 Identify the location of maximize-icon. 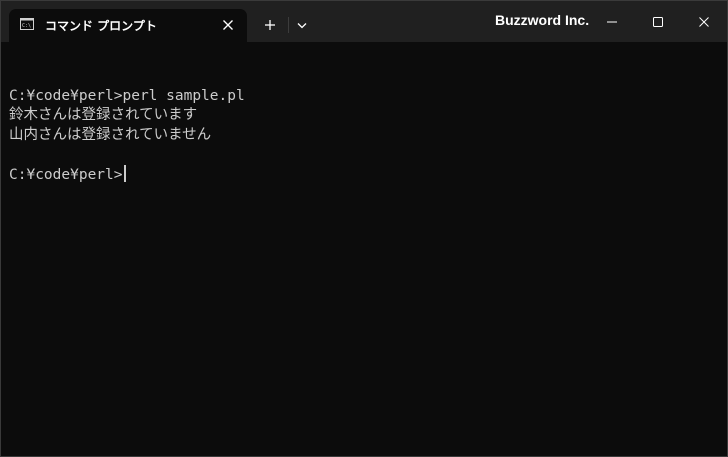
(658, 22).